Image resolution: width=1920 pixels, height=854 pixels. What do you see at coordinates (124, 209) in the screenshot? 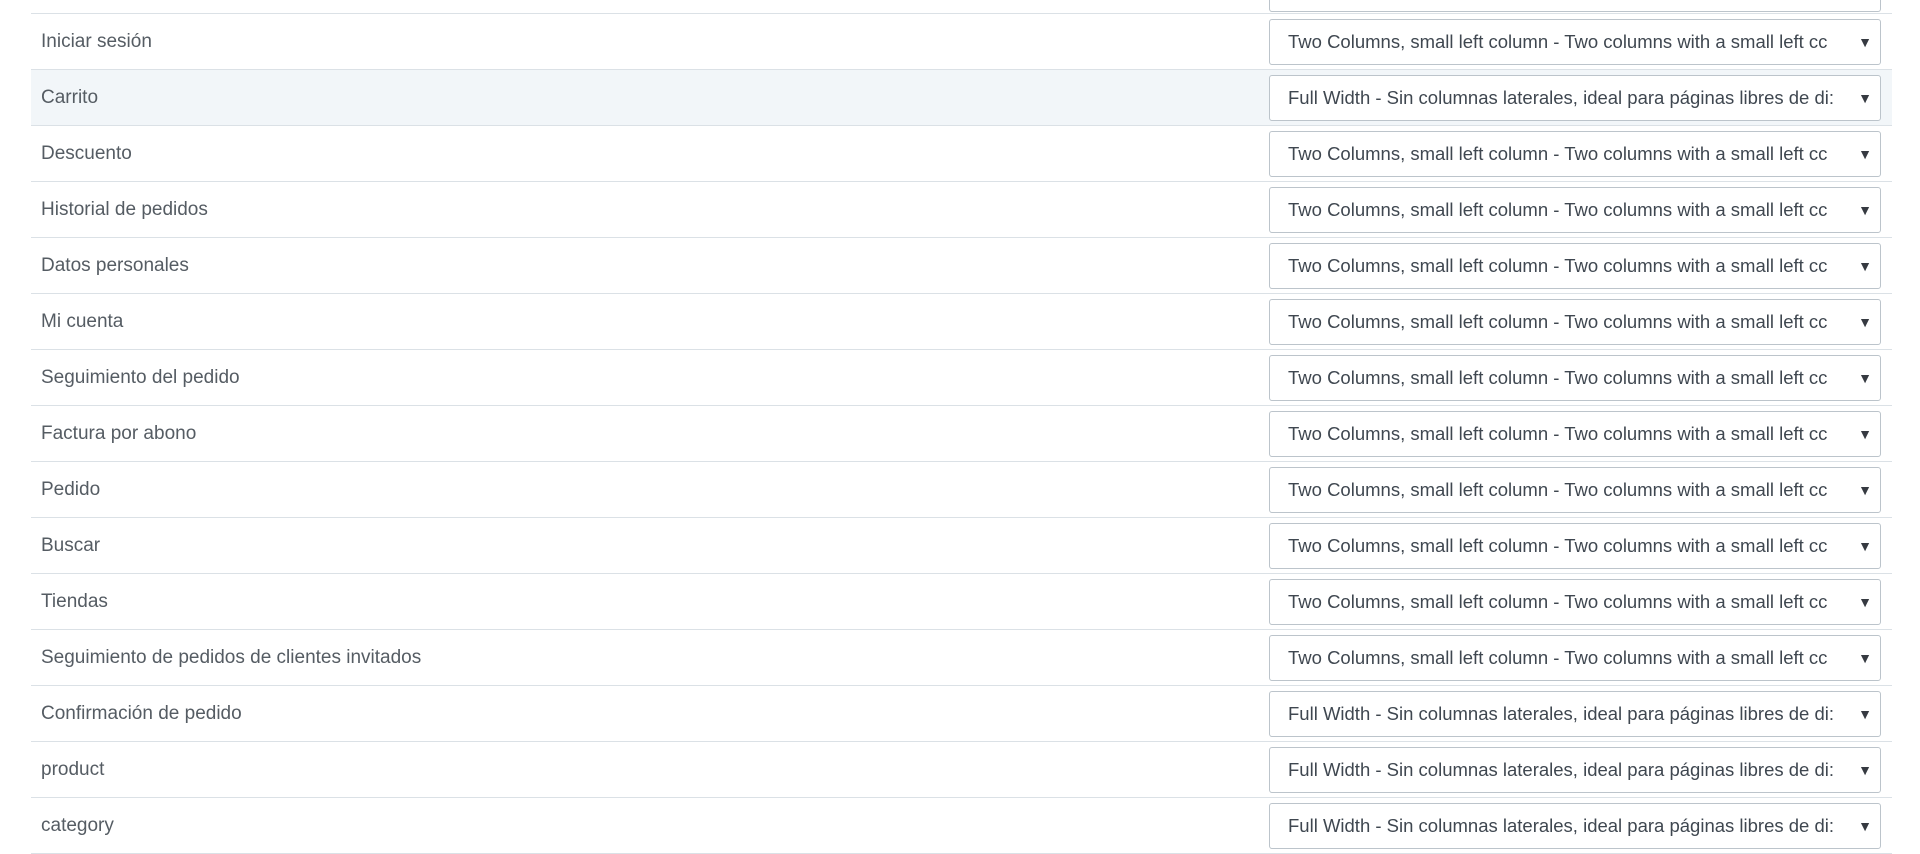
I see `page-name-label: Historial de pedidos` at bounding box center [124, 209].